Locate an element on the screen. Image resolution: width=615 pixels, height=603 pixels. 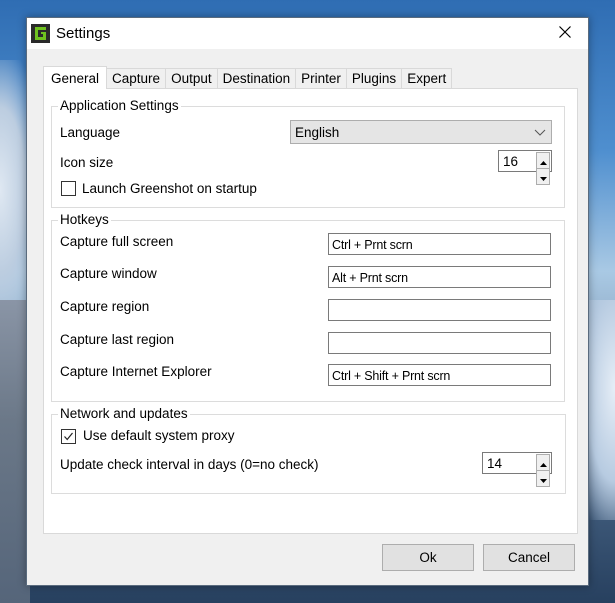
hotkey-field-capture-last-region is located at coordinates (439, 343).